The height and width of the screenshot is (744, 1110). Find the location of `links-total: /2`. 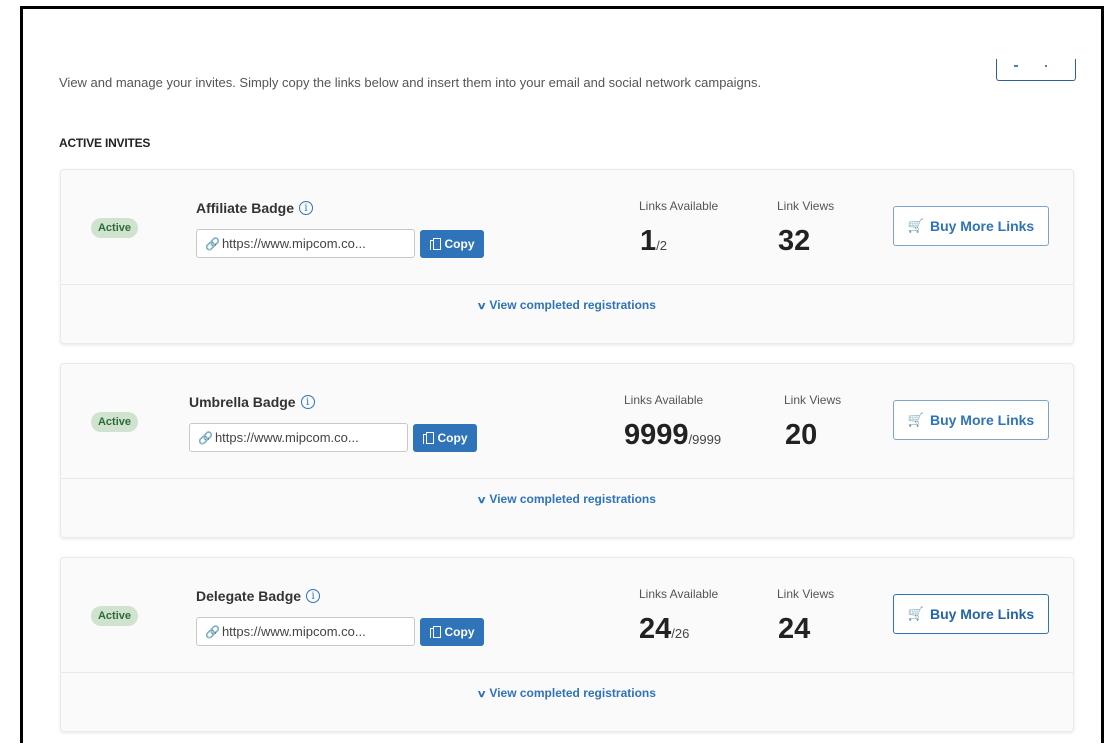

links-total: /2 is located at coordinates (661, 245).